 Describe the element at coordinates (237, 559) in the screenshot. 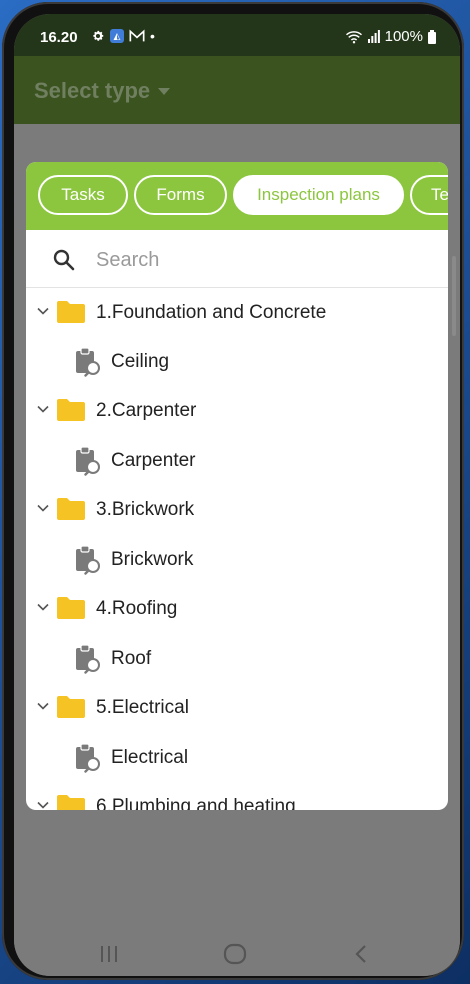

I see `tree-plan-row: Brickwork` at that location.